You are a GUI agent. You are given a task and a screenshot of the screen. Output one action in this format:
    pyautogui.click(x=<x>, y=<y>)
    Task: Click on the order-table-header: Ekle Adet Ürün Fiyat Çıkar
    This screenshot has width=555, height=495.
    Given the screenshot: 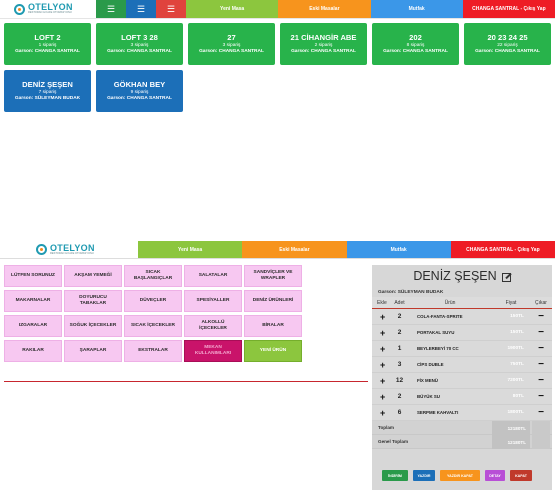 What is the action you would take?
    pyautogui.click(x=462, y=303)
    